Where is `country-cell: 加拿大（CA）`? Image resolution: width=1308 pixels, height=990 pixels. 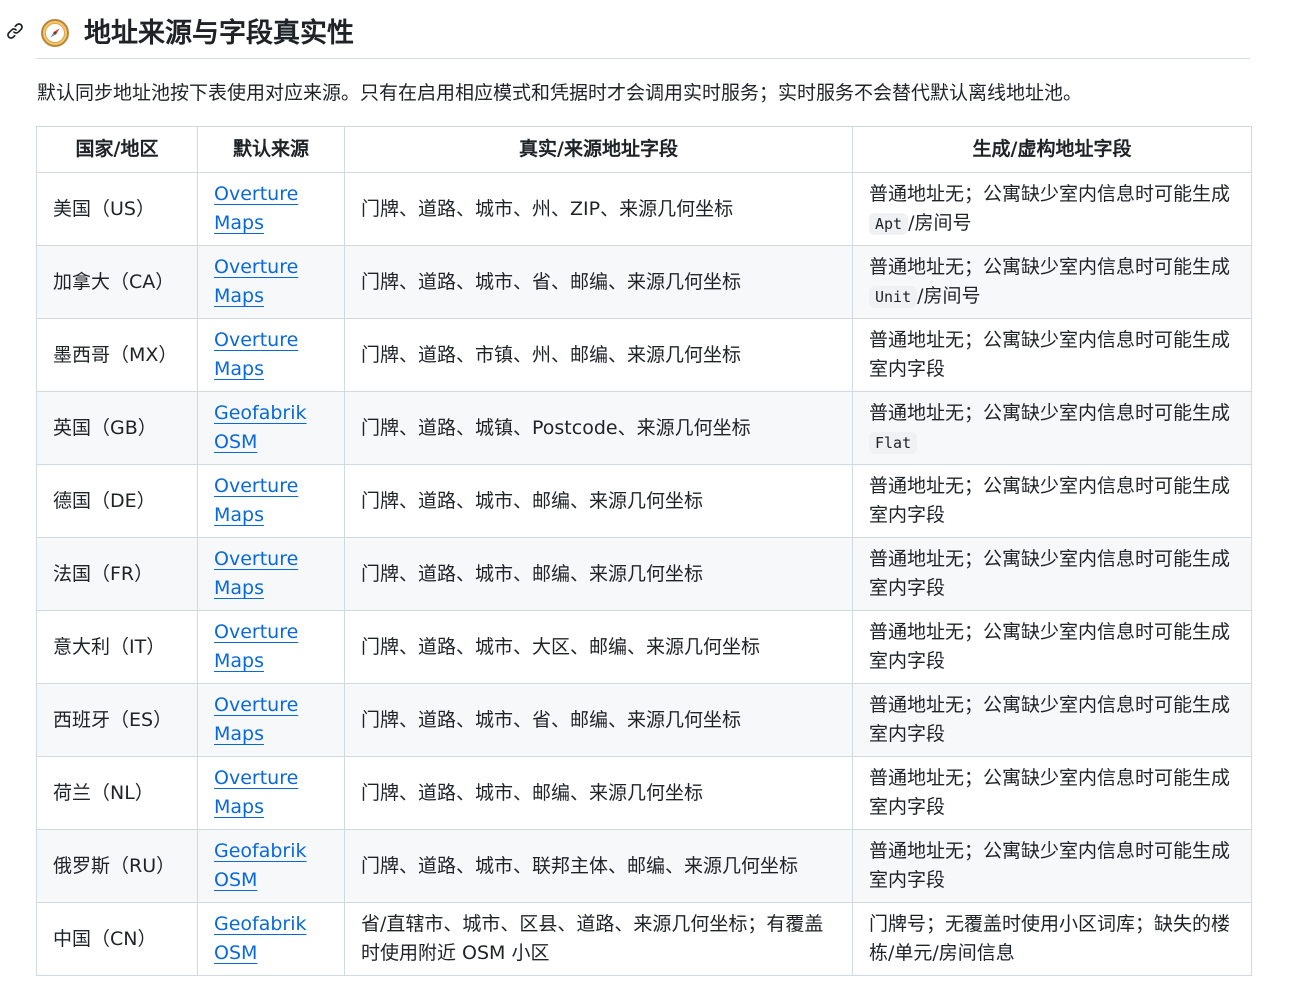
country-cell: 加拿大（CA） is located at coordinates (117, 282).